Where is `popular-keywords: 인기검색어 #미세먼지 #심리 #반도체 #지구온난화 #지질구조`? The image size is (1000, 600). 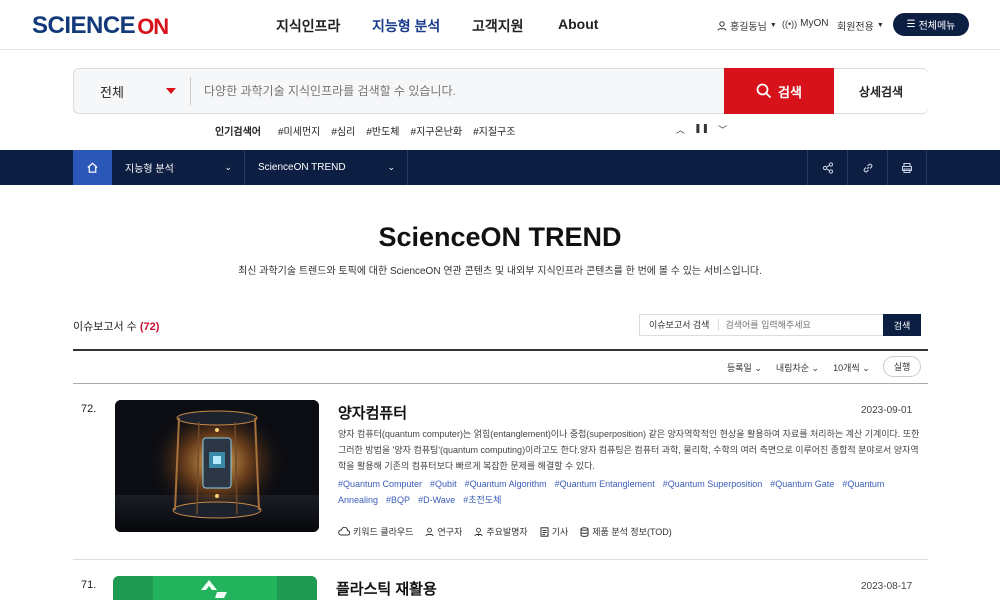
popular-keywords: 인기검색어 #미세먼지 #심리 #반도체 #지구온난화 #지질구조 is located at coordinates (365, 130).